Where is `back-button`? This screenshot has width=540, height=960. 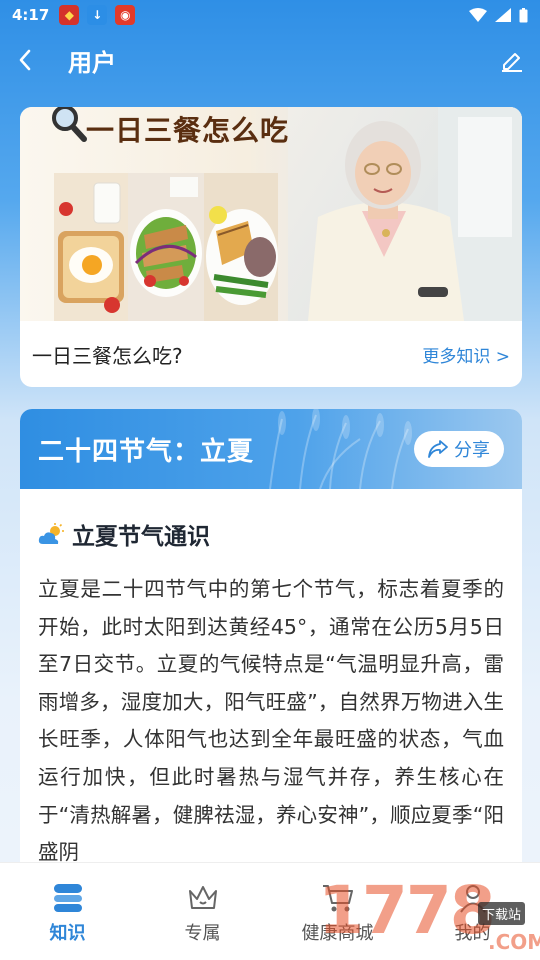
back-button is located at coordinates (25, 60).